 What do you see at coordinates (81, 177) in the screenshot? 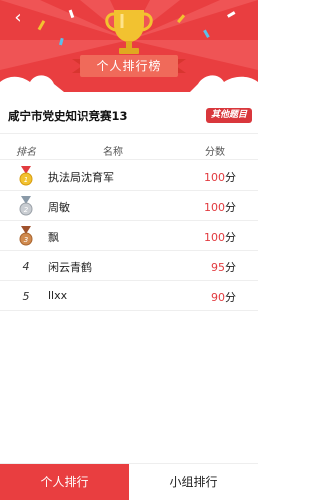
I see `user-name: 执法局沈育军` at bounding box center [81, 177].